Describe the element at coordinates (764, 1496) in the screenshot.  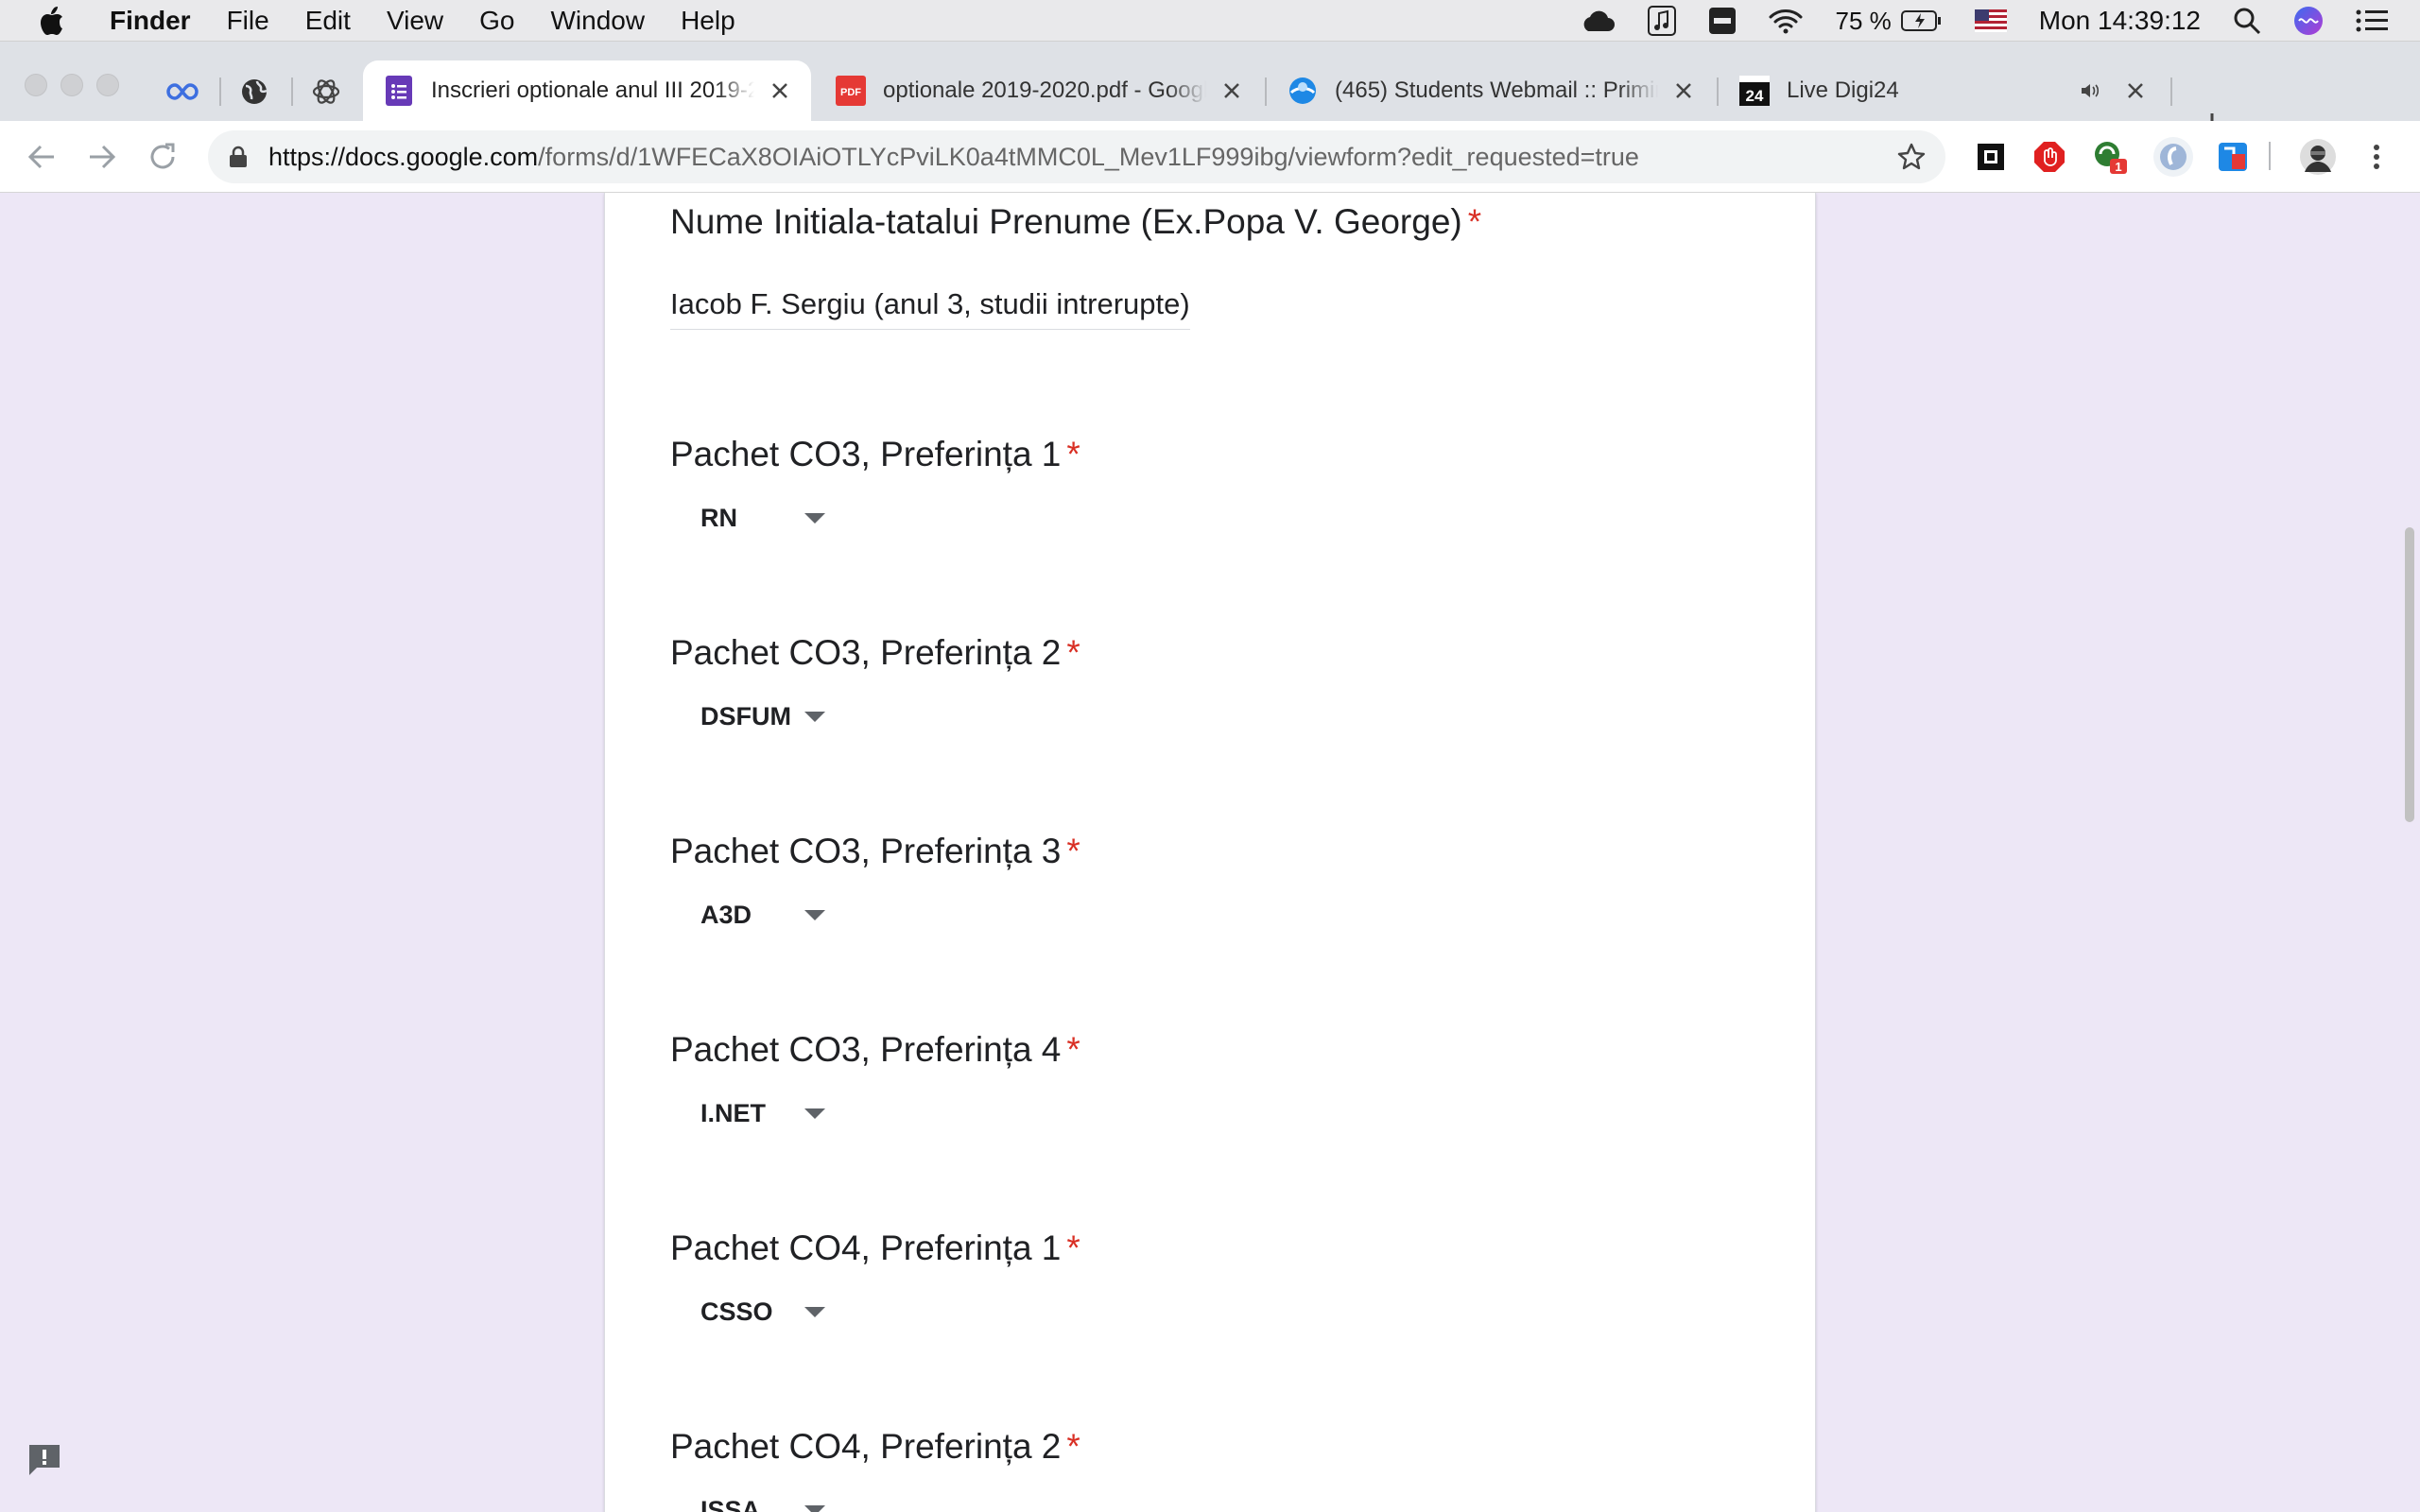
I see `co4-pref-2-dropdown: ISSA` at that location.